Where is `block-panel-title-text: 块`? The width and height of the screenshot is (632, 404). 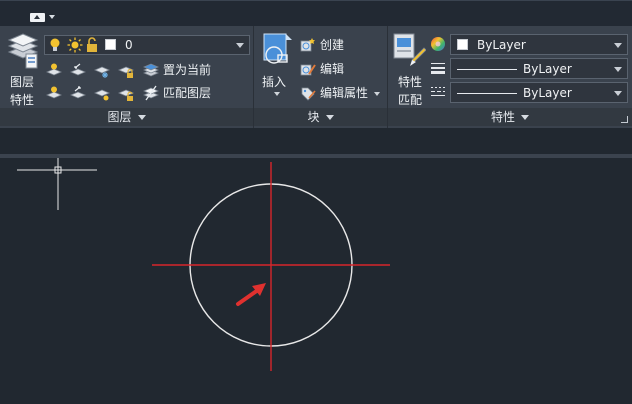 block-panel-title-text: 块 is located at coordinates (313, 117).